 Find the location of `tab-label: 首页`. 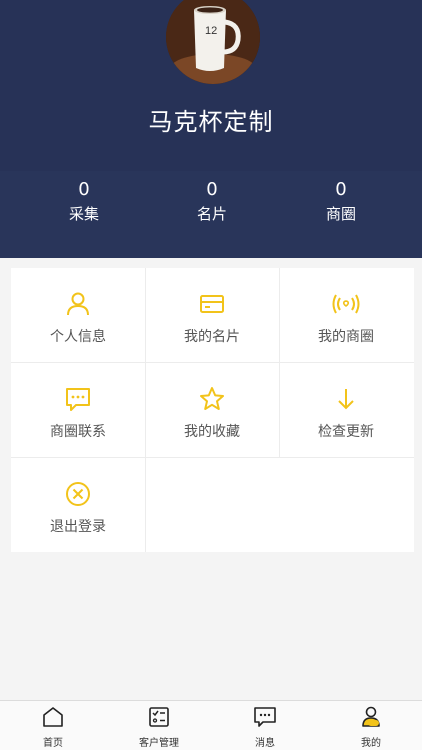

tab-label: 首页 is located at coordinates (53, 743).